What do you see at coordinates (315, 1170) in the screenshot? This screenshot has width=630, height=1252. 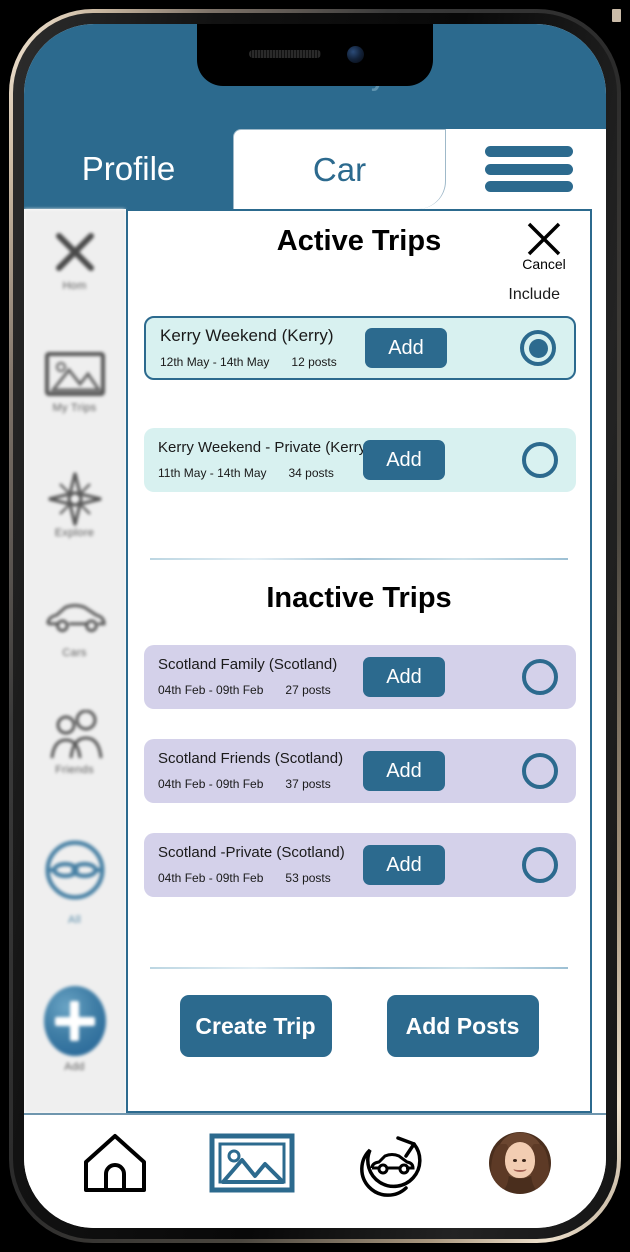 I see `bottom-nav` at bounding box center [315, 1170].